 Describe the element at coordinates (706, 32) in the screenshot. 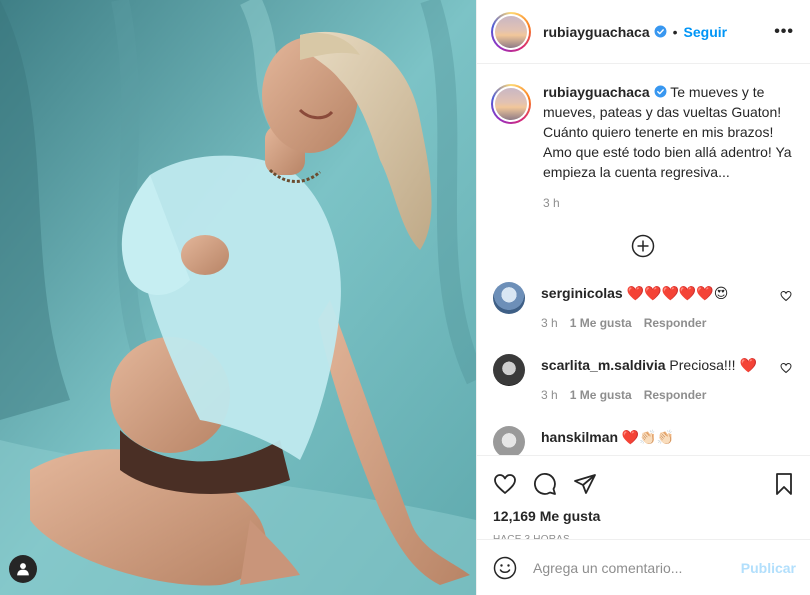

I see `follow-button: Seguir` at that location.